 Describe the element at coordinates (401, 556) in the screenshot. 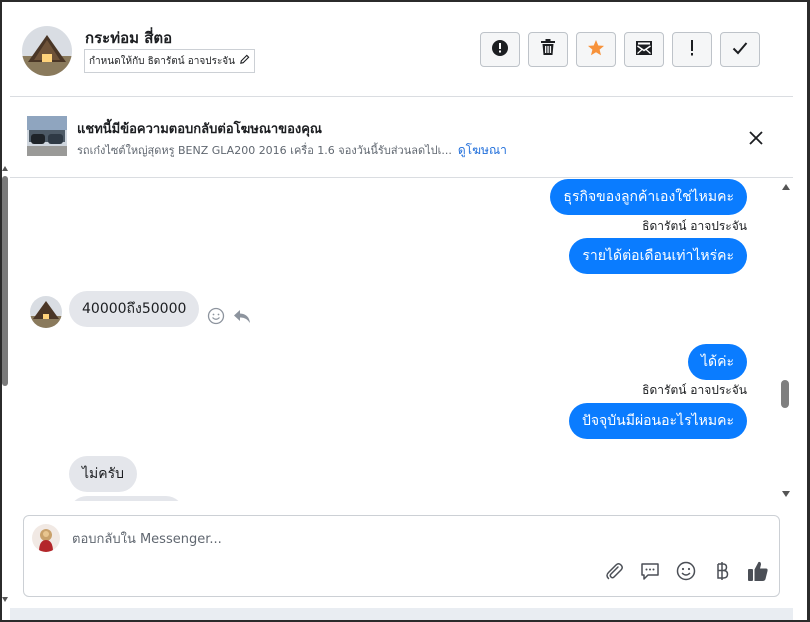

I see `reply-composer` at that location.